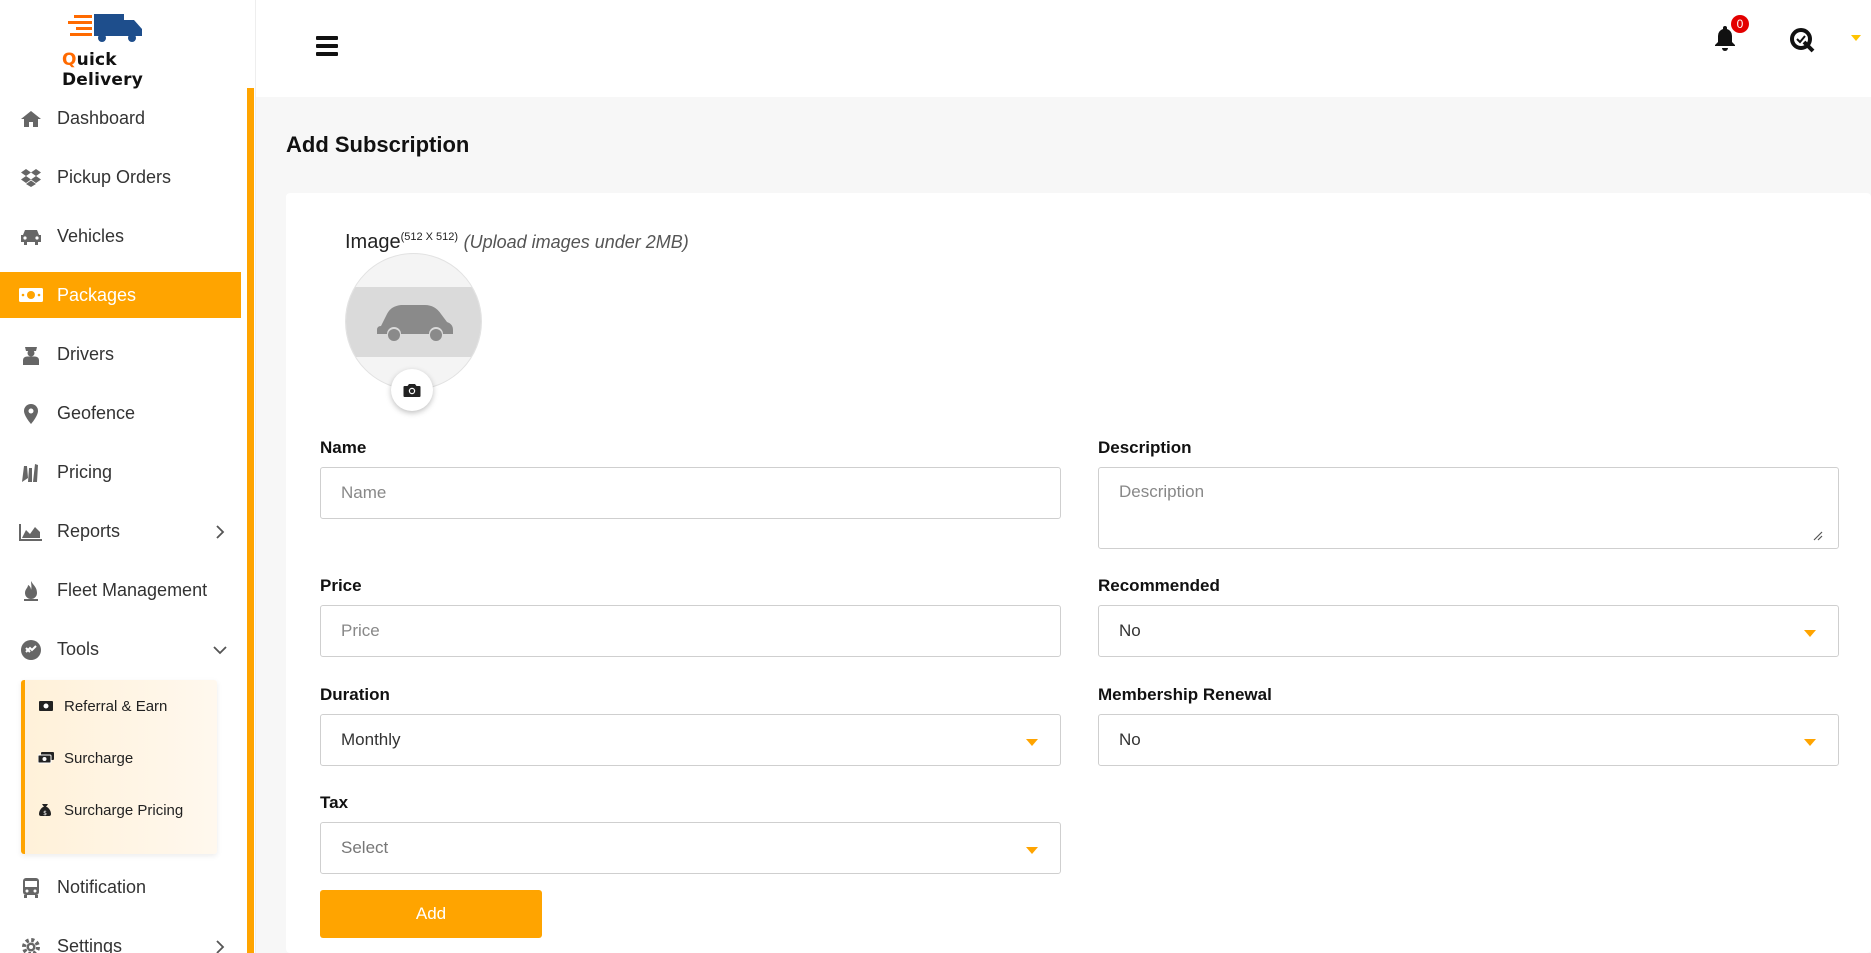 This screenshot has height=953, width=1871. What do you see at coordinates (378, 144) in the screenshot?
I see `page-title: Add Subscription` at bounding box center [378, 144].